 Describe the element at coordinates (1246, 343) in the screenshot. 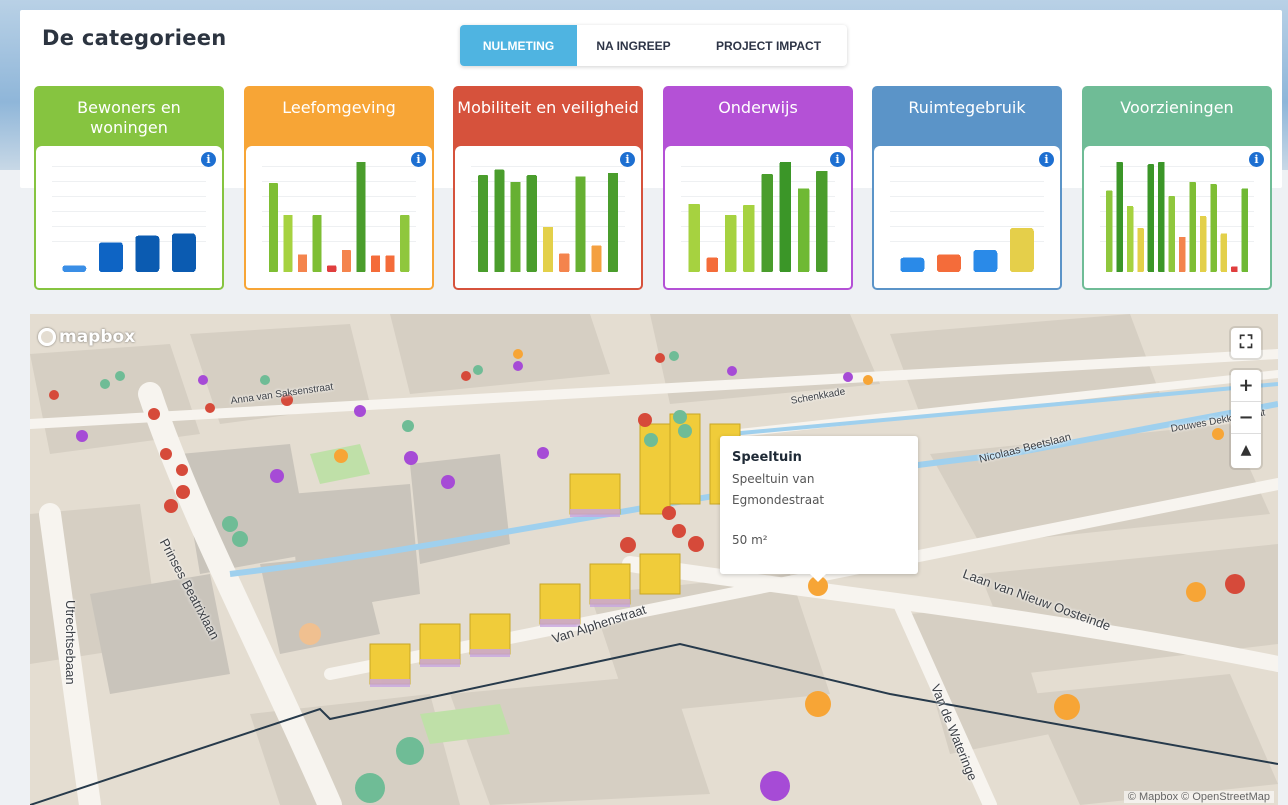

I see `fullscreen-button: ⛶` at that location.